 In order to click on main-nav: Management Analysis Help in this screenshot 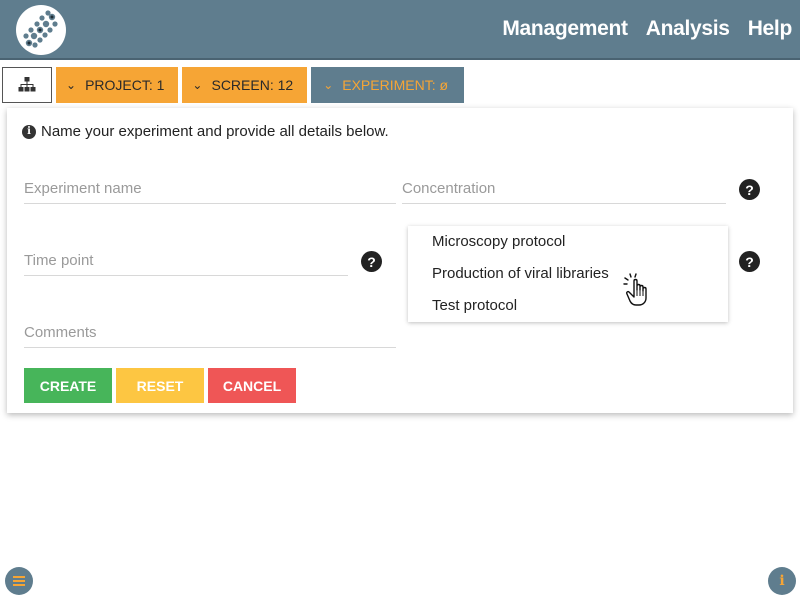, I will do `click(647, 29)`.